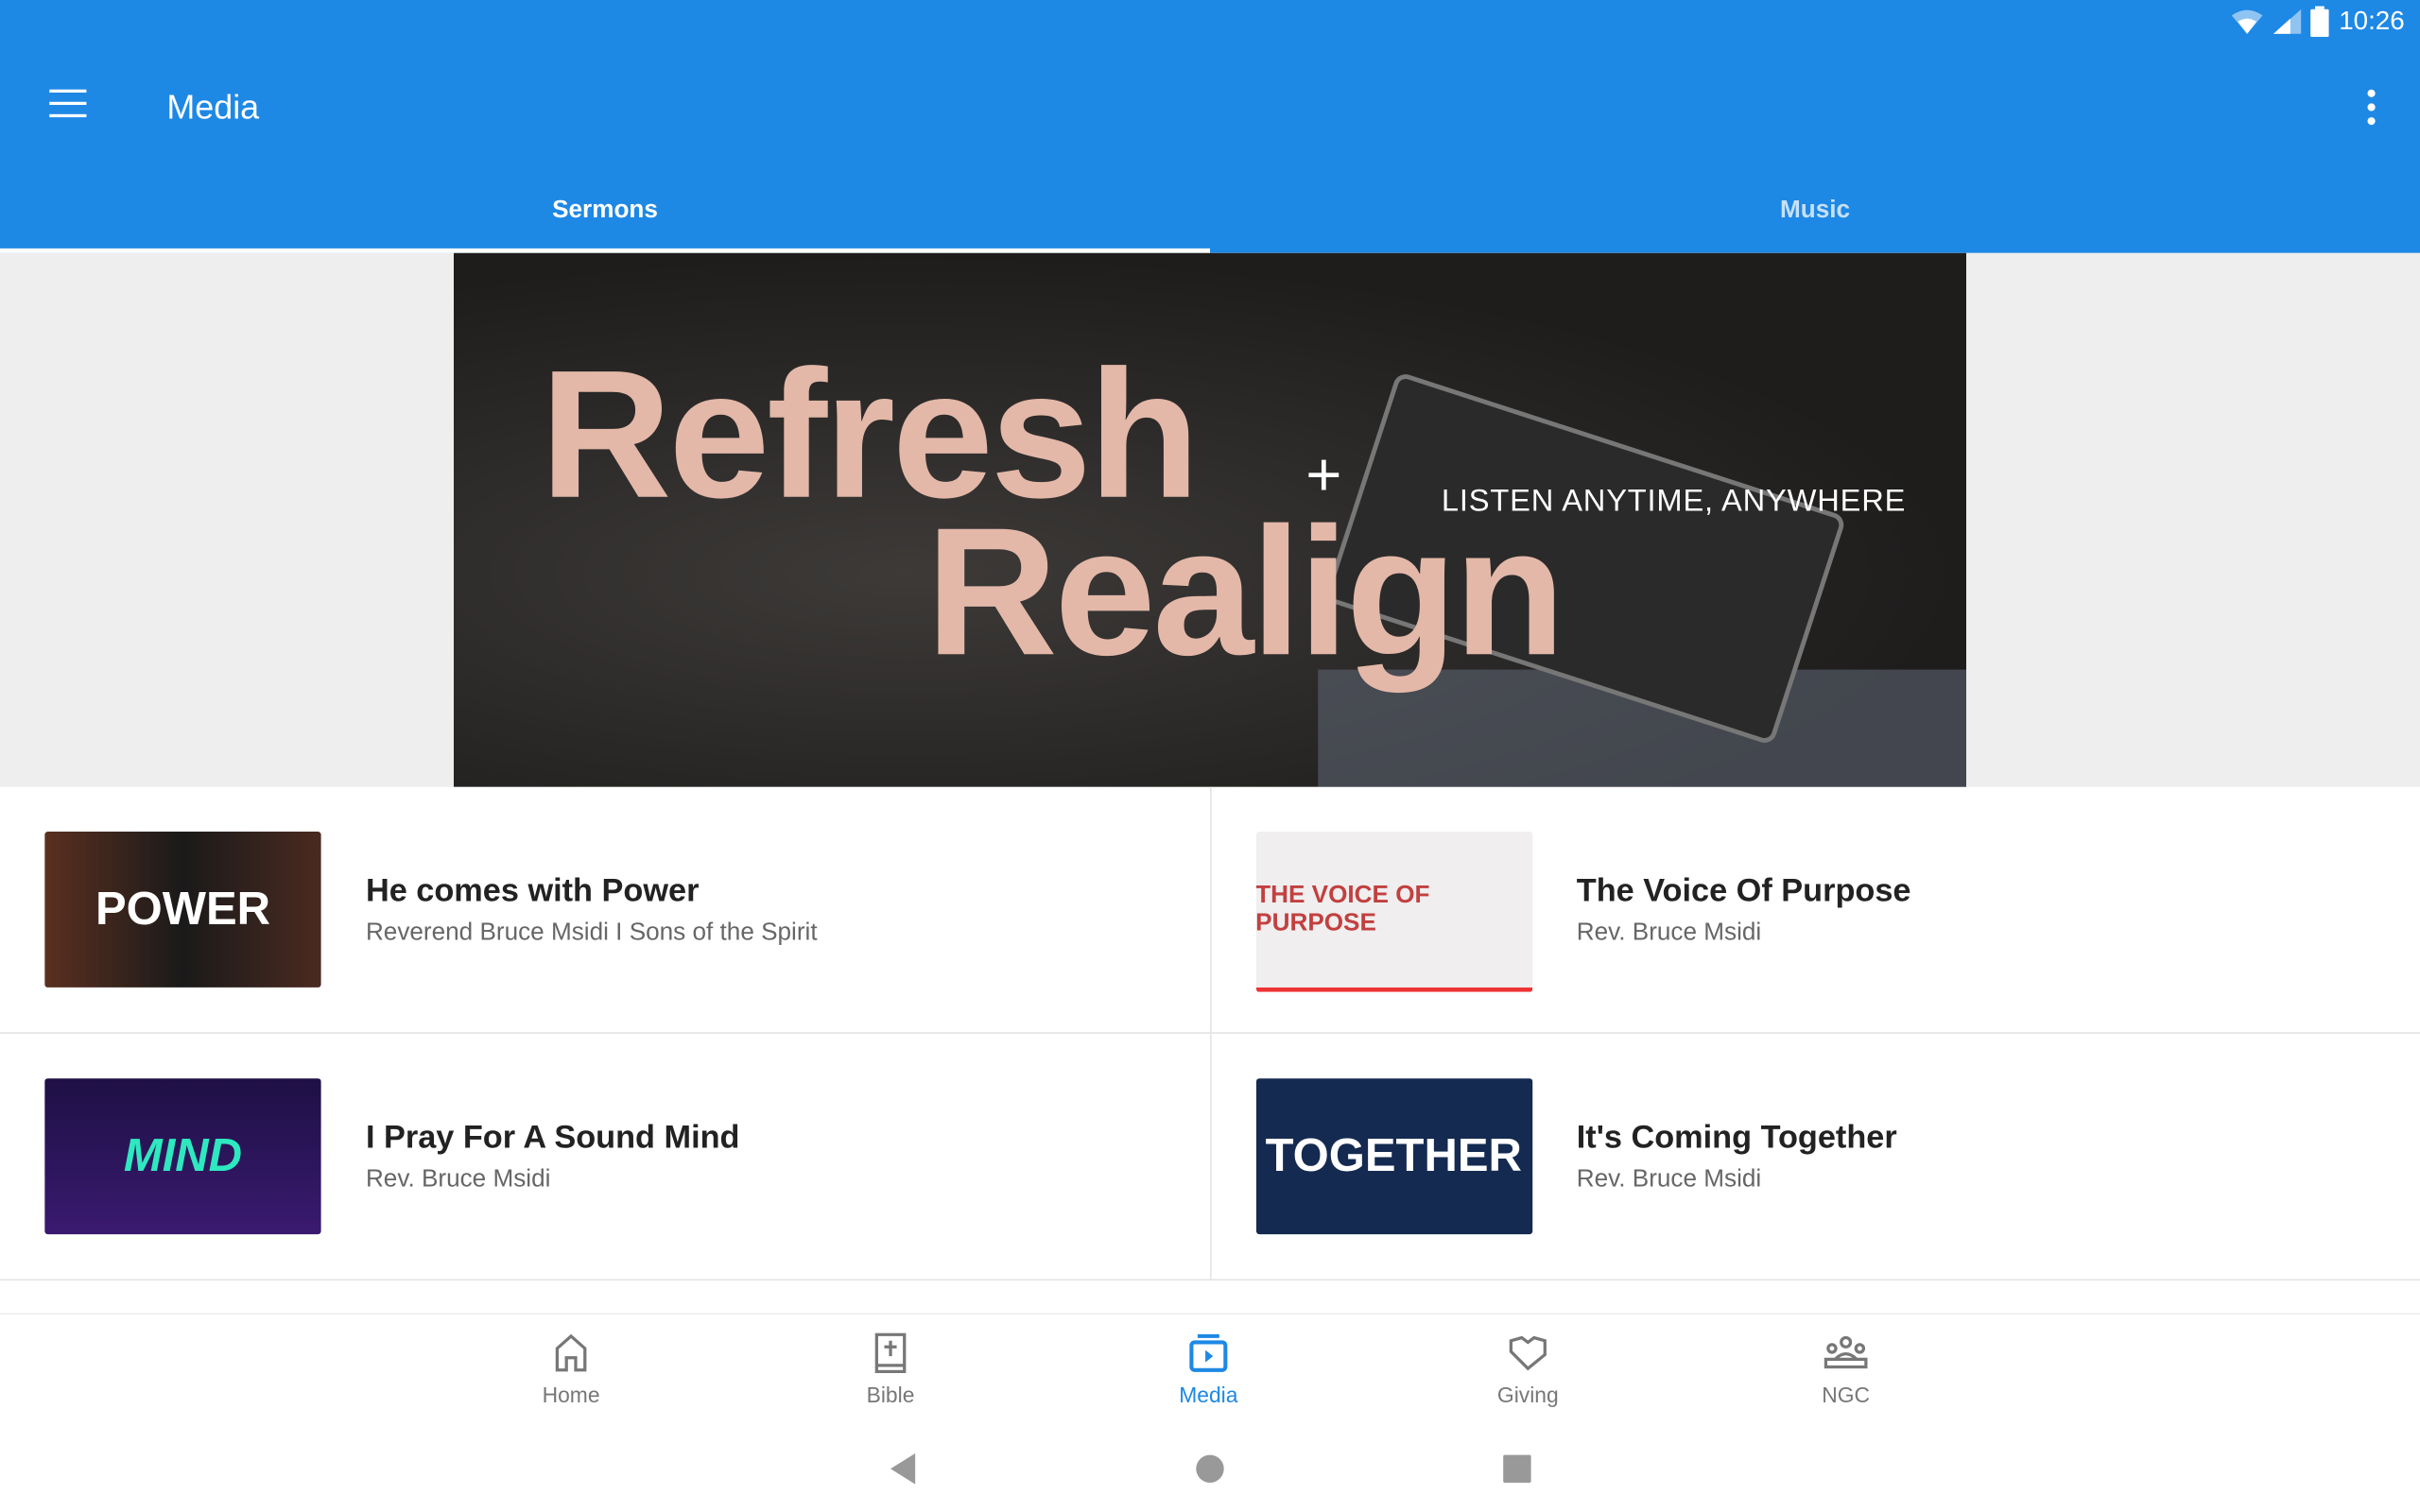 The width and height of the screenshot is (2420, 1512). What do you see at coordinates (1528, 1353) in the screenshot?
I see `giving-icon` at bounding box center [1528, 1353].